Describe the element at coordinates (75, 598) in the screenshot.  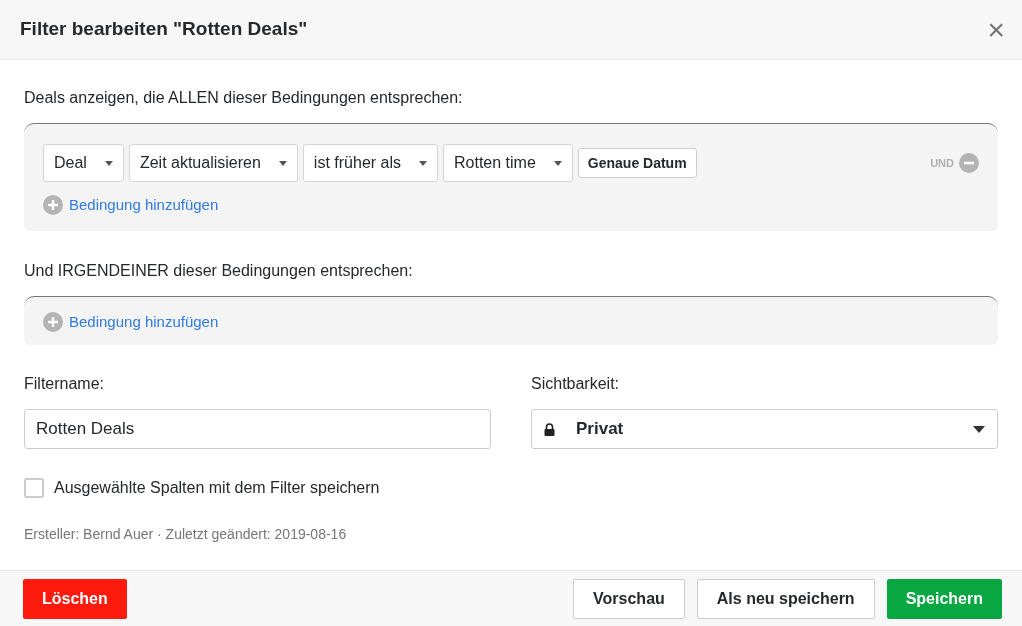
I see `delete-button: Löschen` at that location.